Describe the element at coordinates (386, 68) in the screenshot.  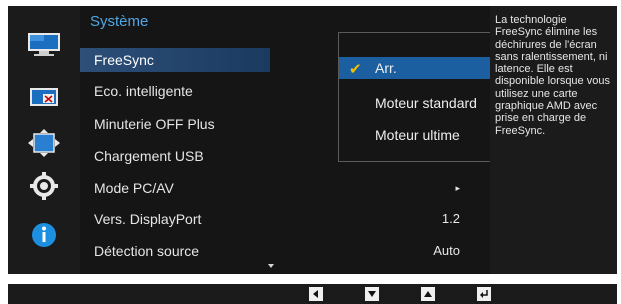
I see `submenu-option-label: Arr.` at that location.